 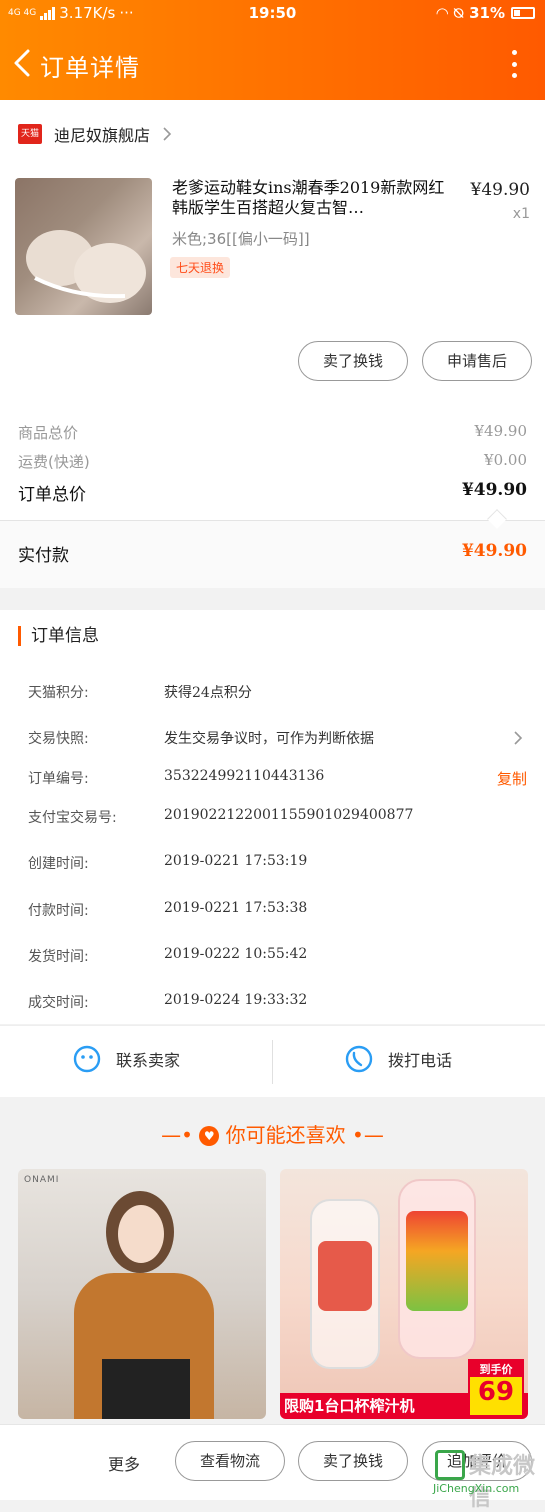 What do you see at coordinates (142, 1294) in the screenshot?
I see `recommended-product-card: ONAMI` at bounding box center [142, 1294].